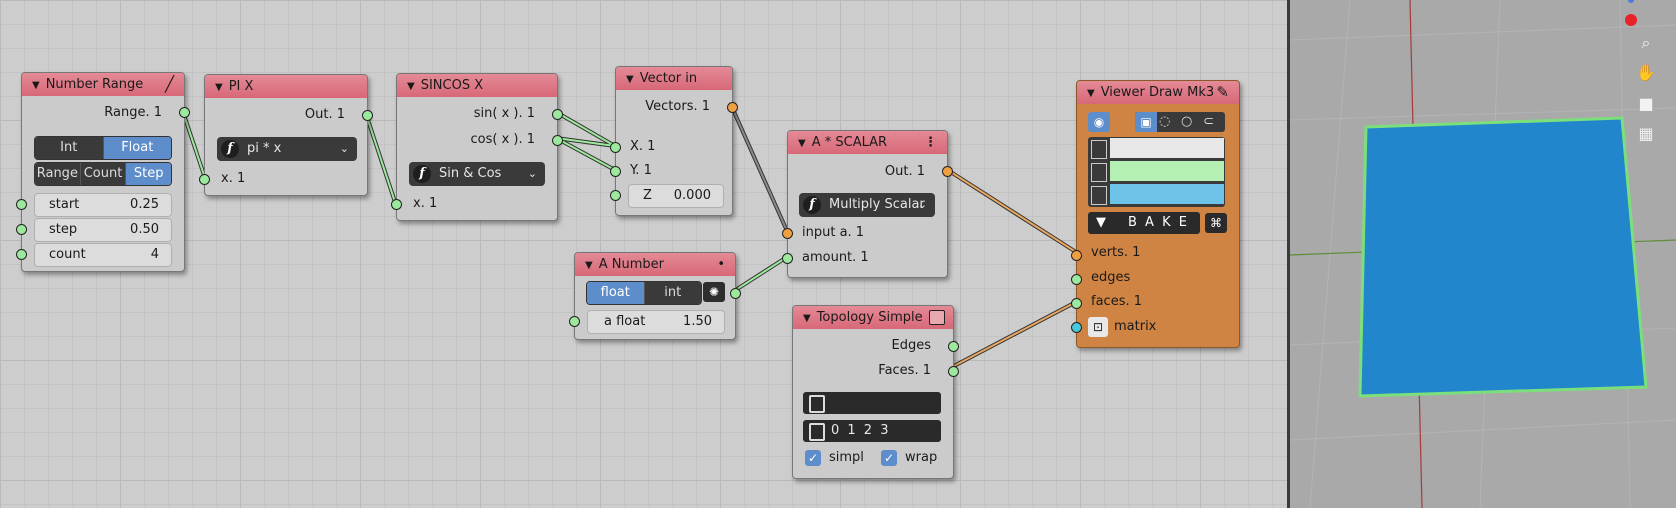 The image size is (1676, 508). What do you see at coordinates (1144, 223) in the screenshot?
I see `bake-button: ▼ B A K E` at bounding box center [1144, 223].